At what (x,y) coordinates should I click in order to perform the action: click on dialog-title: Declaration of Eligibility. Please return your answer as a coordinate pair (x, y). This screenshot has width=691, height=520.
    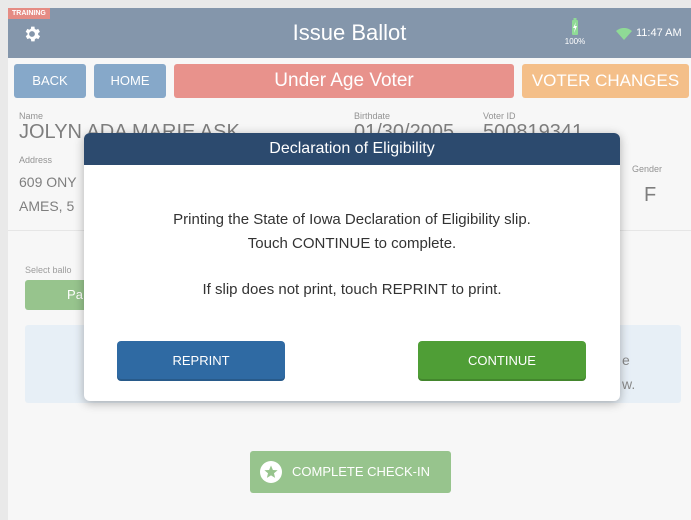
    Looking at the image, I should click on (352, 149).